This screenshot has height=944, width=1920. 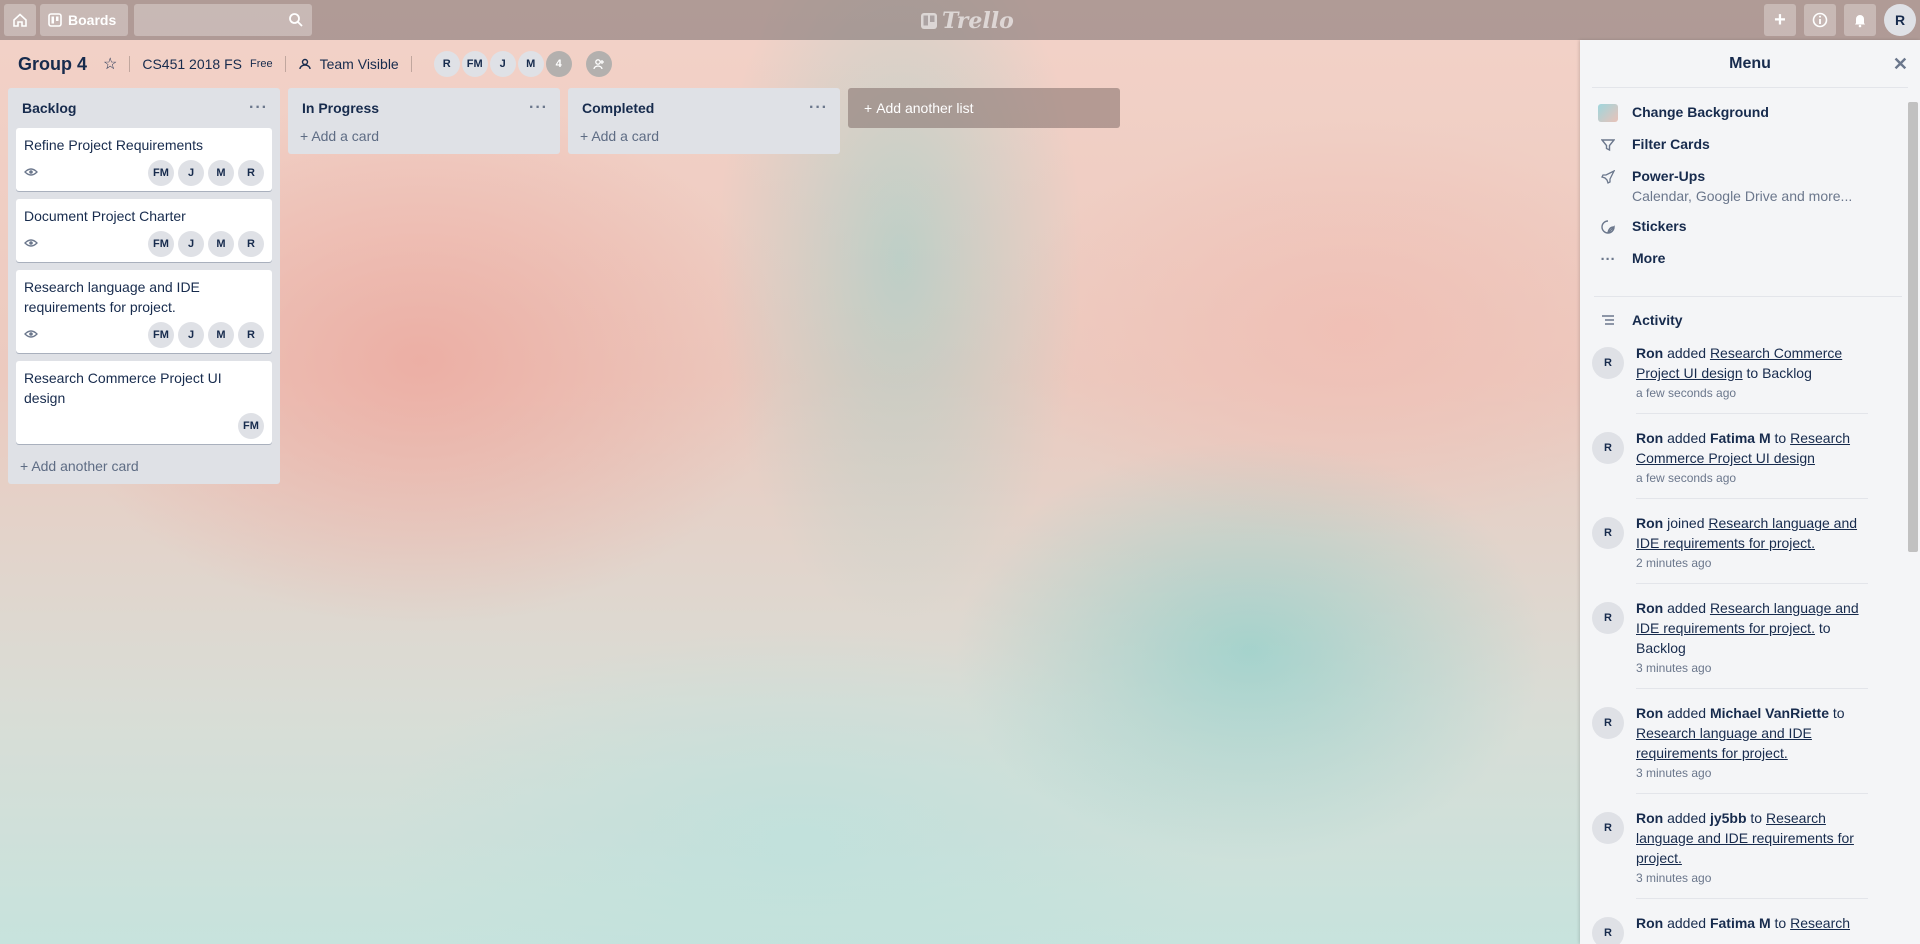 I want to click on notifications-button, so click(x=1860, y=20).